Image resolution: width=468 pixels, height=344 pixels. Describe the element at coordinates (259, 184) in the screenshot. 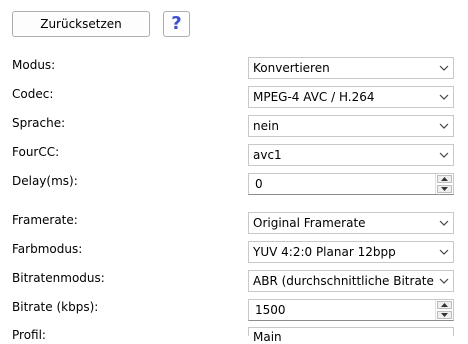

I see `delay-value: 0` at that location.